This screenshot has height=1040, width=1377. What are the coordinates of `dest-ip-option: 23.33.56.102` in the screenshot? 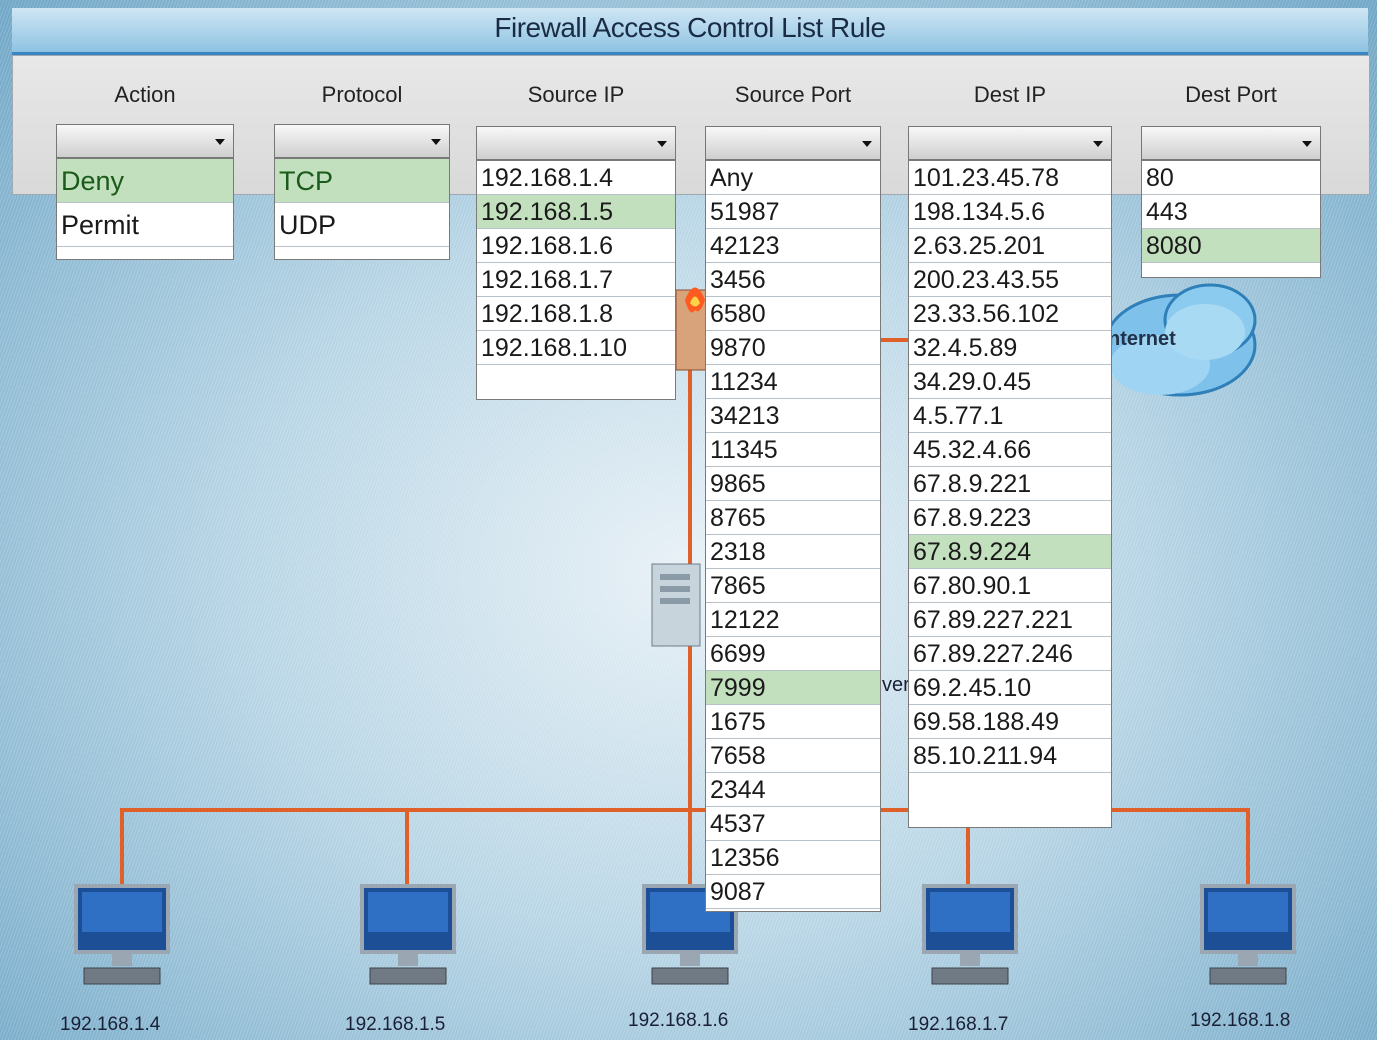 It's located at (1010, 314).